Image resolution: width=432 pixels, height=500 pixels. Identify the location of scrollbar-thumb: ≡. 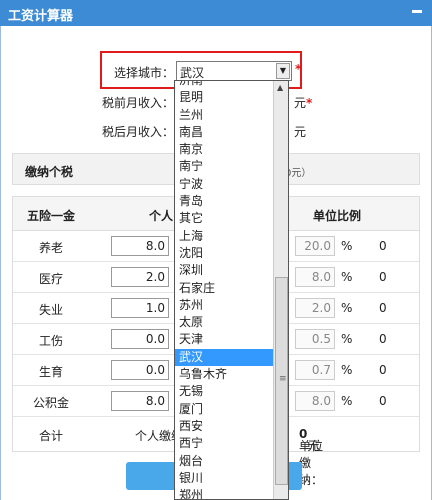
(281, 381).